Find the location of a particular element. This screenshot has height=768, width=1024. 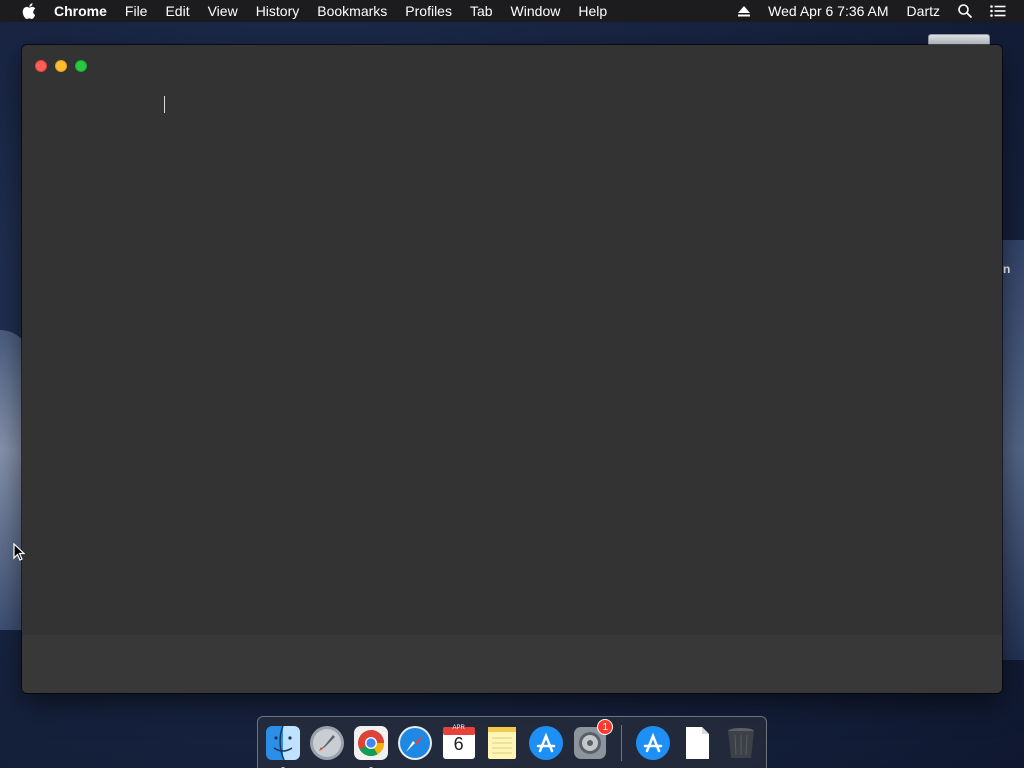

notification-center-icon is located at coordinates (998, 11).